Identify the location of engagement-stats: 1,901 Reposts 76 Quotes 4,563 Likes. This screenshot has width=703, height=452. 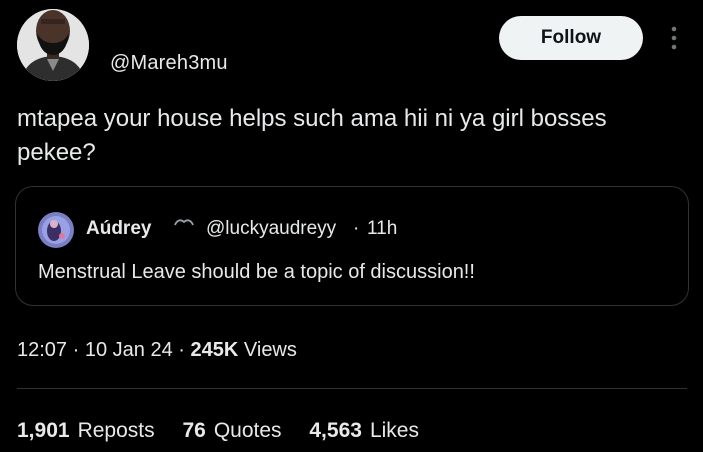
(229, 431).